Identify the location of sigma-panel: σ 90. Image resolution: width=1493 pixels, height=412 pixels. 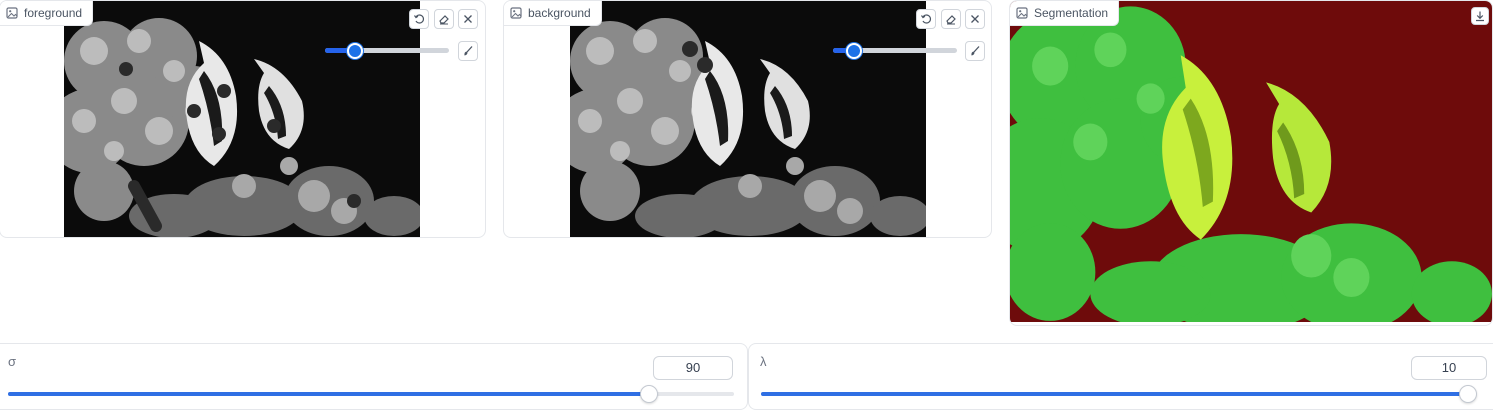
(374, 376).